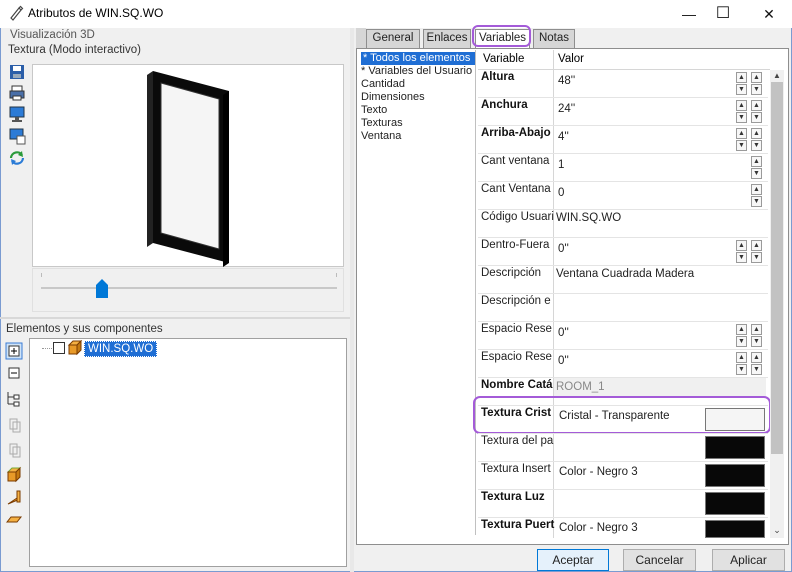  What do you see at coordinates (625, 274) in the screenshot?
I see `var-value: Ventana Cuadrada Madera` at bounding box center [625, 274].